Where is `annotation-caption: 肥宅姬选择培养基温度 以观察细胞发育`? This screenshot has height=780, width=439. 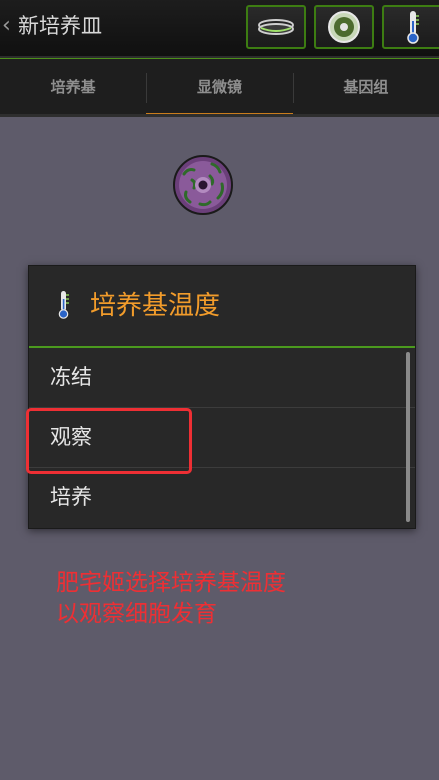
annotation-caption: 肥宅姬选择培养基温度 以观察细胞发育 is located at coordinates (236, 599).